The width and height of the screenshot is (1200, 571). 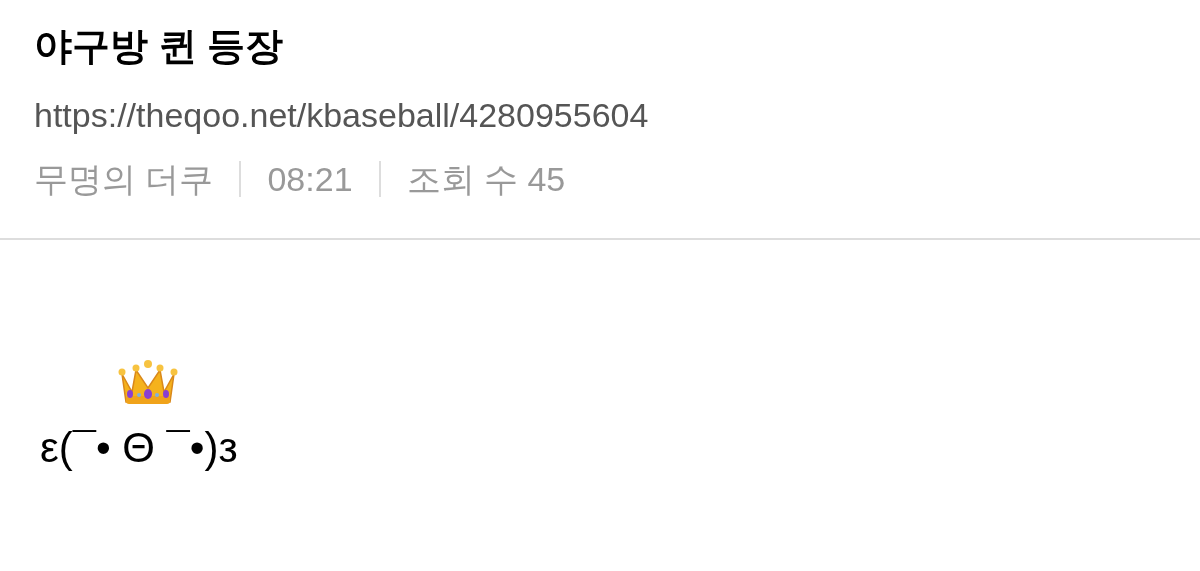 I want to click on post-url: https://theqoo.net/kbaseball/4280955604, so click(x=600, y=115).